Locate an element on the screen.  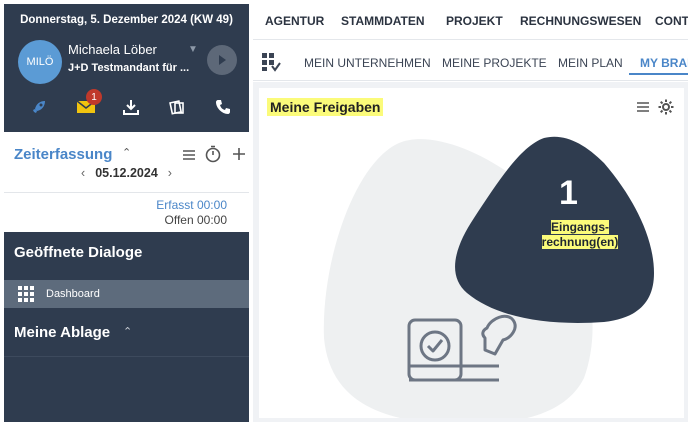
active-tab-indicator is located at coordinates (658, 74).